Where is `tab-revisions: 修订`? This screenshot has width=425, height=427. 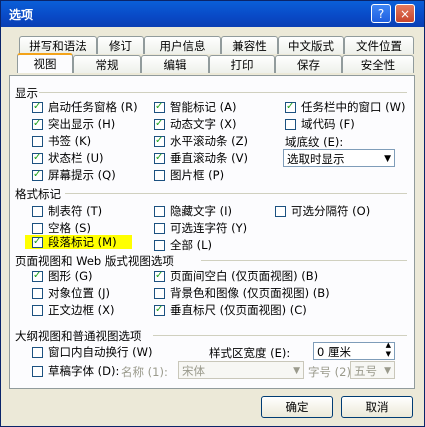
tab-revisions: 修订 is located at coordinates (120, 45).